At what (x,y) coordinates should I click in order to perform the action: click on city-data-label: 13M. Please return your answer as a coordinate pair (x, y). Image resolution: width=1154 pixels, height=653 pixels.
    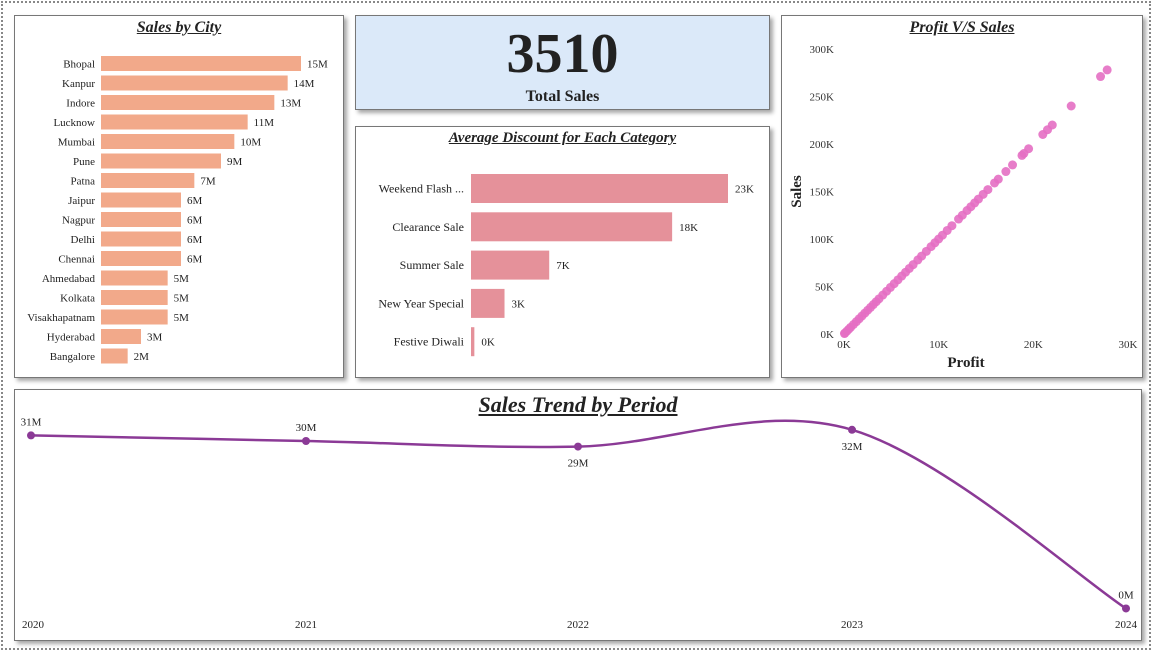
    Looking at the image, I should click on (290, 104).